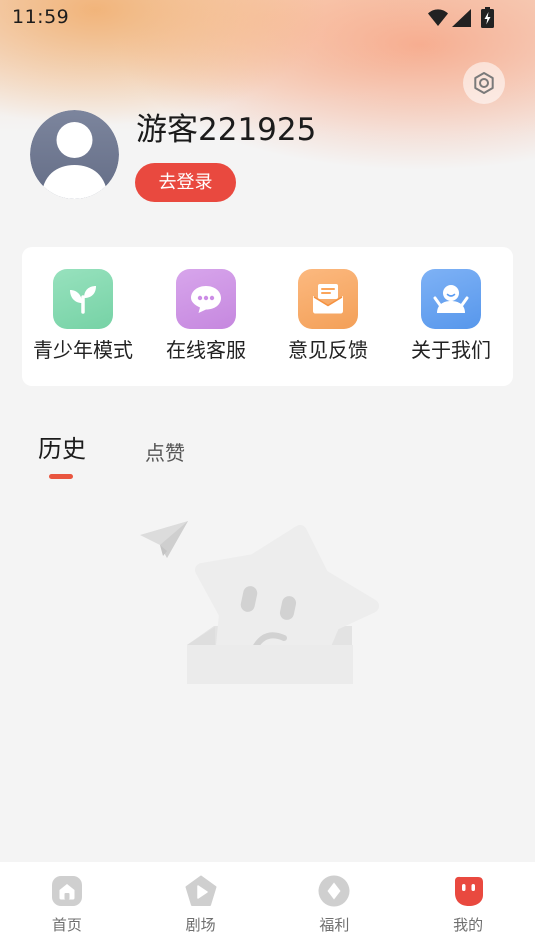 The height and width of the screenshot is (951, 535). Describe the element at coordinates (62, 449) in the screenshot. I see `tab-history: 历史` at that location.